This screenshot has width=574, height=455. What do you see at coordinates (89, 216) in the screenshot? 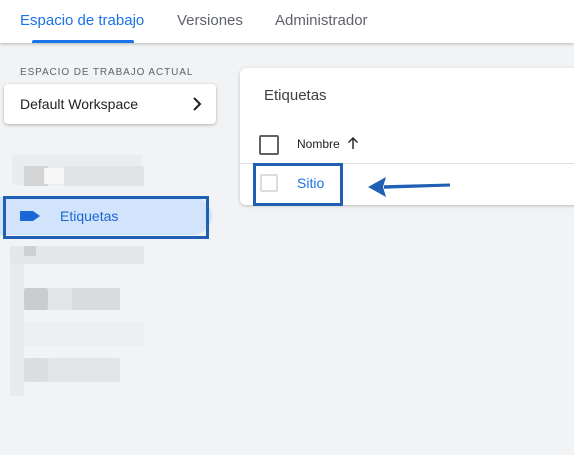
I see `sidebar-item-label: Etiquetas` at bounding box center [89, 216].